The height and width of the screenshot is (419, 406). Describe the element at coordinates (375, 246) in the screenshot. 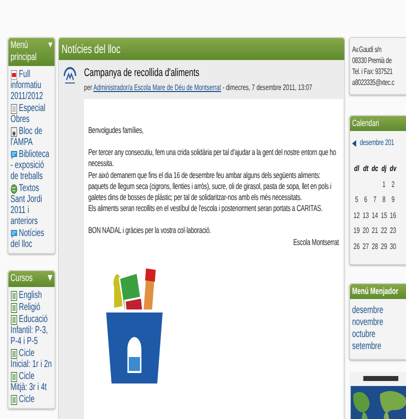

I see `calendar-day: 28` at that location.